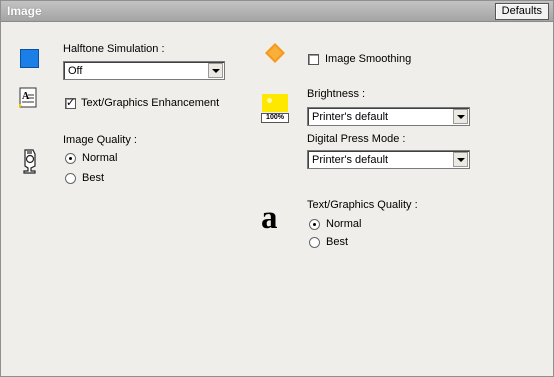 This screenshot has width=554, height=377. What do you see at coordinates (313, 59) in the screenshot?
I see `image-smoothing-checkbox` at bounding box center [313, 59].